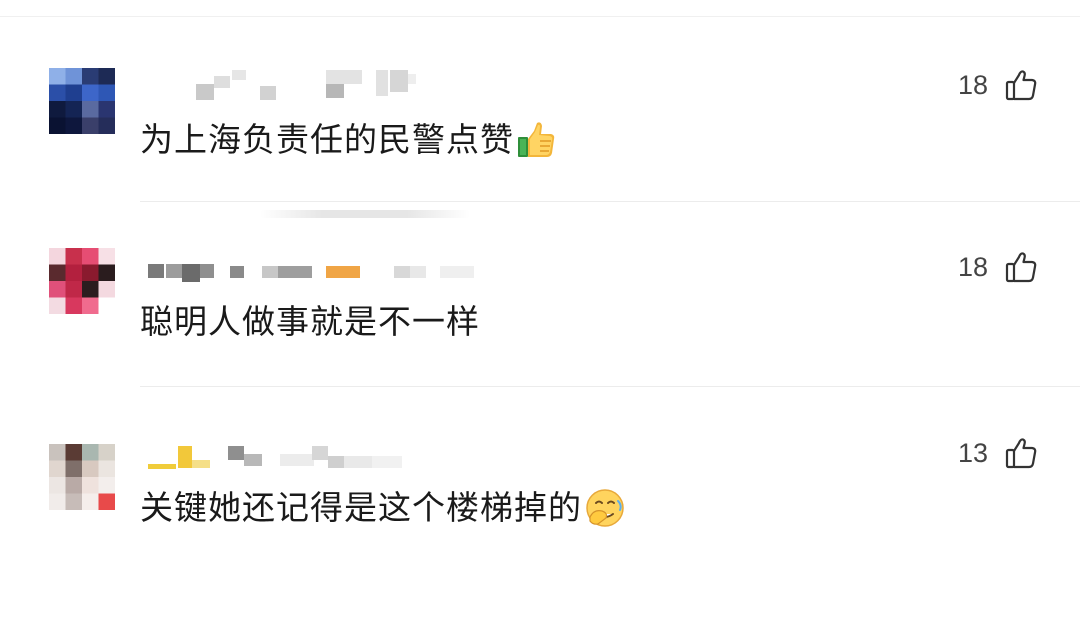  Describe the element at coordinates (605, 508) in the screenshot. I see `face-palm-emoji-icon` at that location.